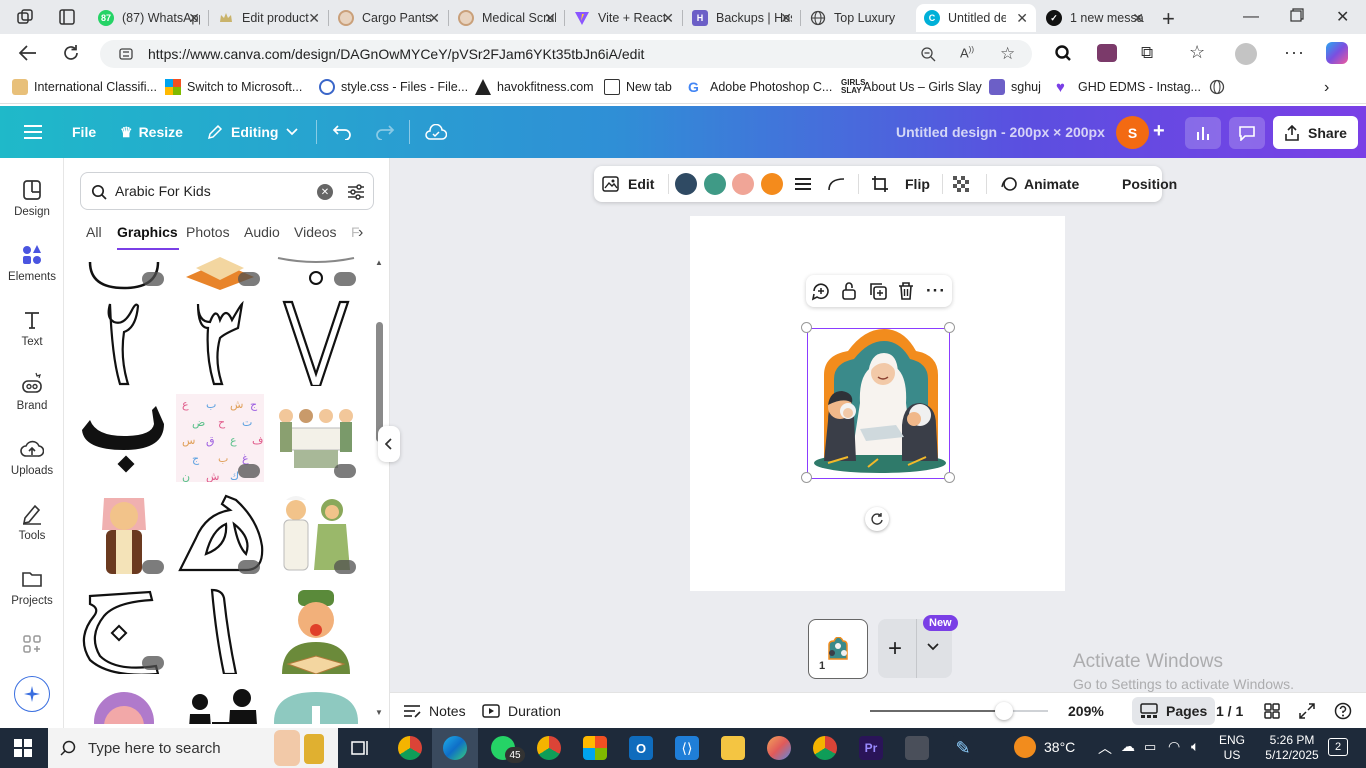 Image resolution: width=1366 pixels, height=768 pixels. What do you see at coordinates (124, 703) in the screenshot?
I see `graphic-crying-girl` at bounding box center [124, 703].